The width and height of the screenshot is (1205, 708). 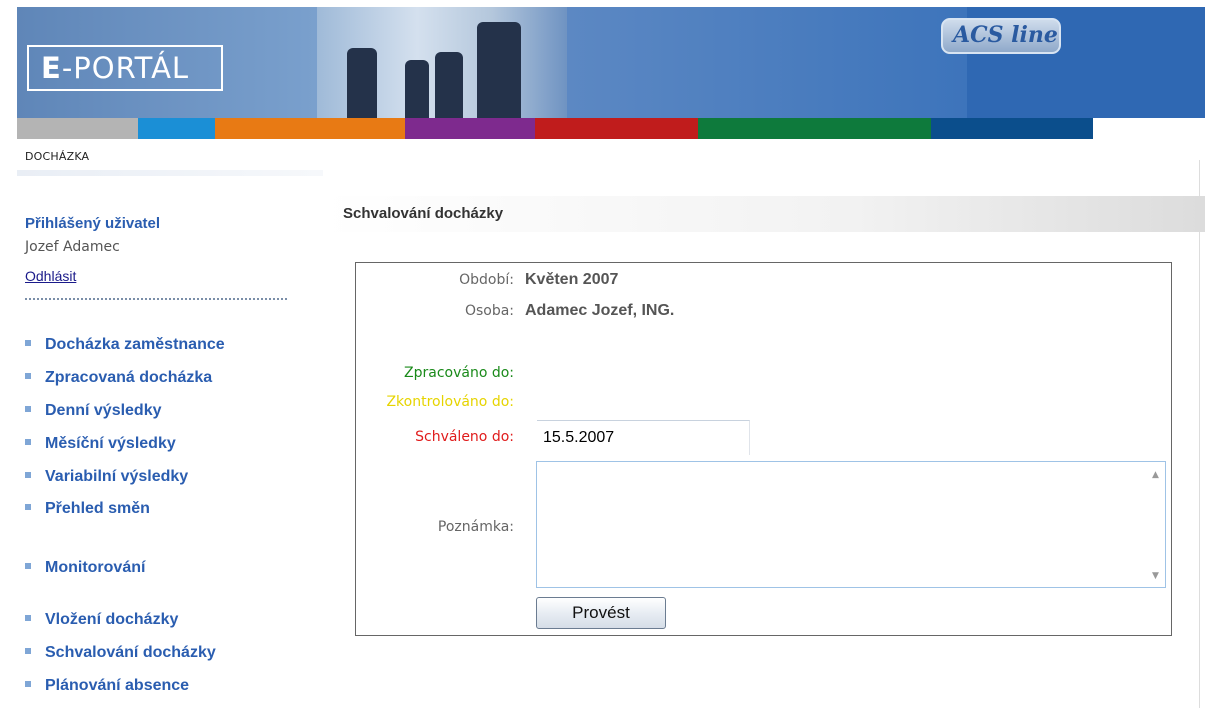 What do you see at coordinates (1001, 36) in the screenshot?
I see `acs-line-logo: ACS line` at bounding box center [1001, 36].